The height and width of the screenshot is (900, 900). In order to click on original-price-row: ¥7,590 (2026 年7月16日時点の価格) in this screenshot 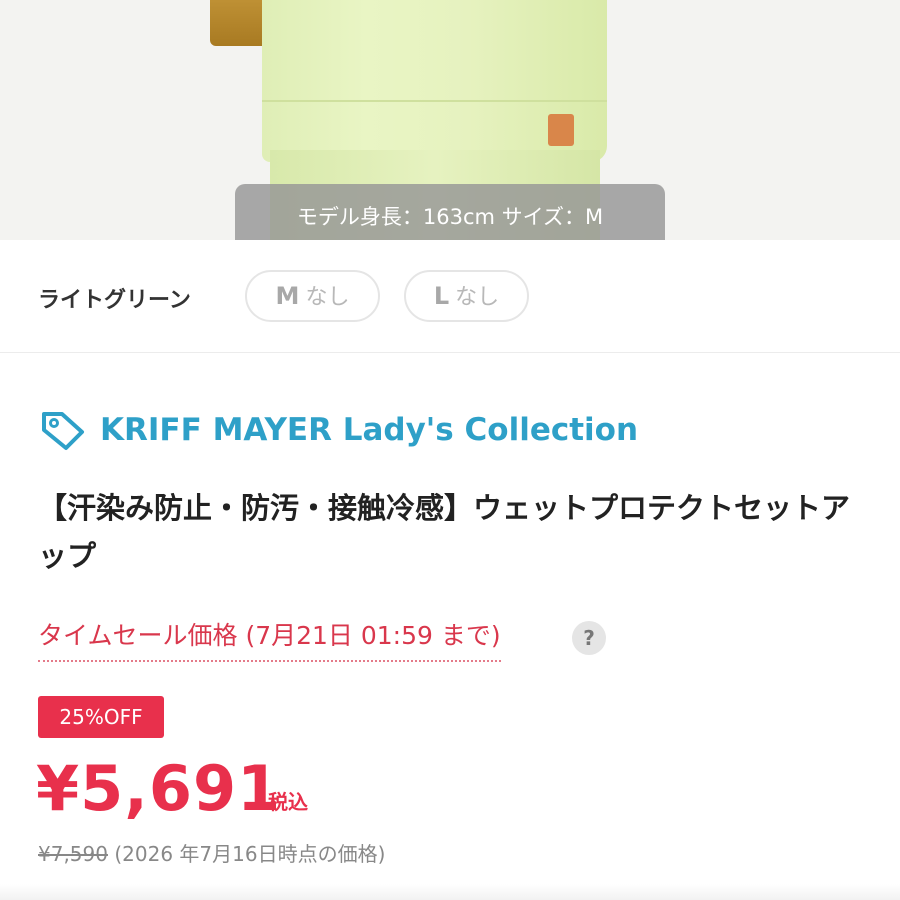, I will do `click(211, 852)`.